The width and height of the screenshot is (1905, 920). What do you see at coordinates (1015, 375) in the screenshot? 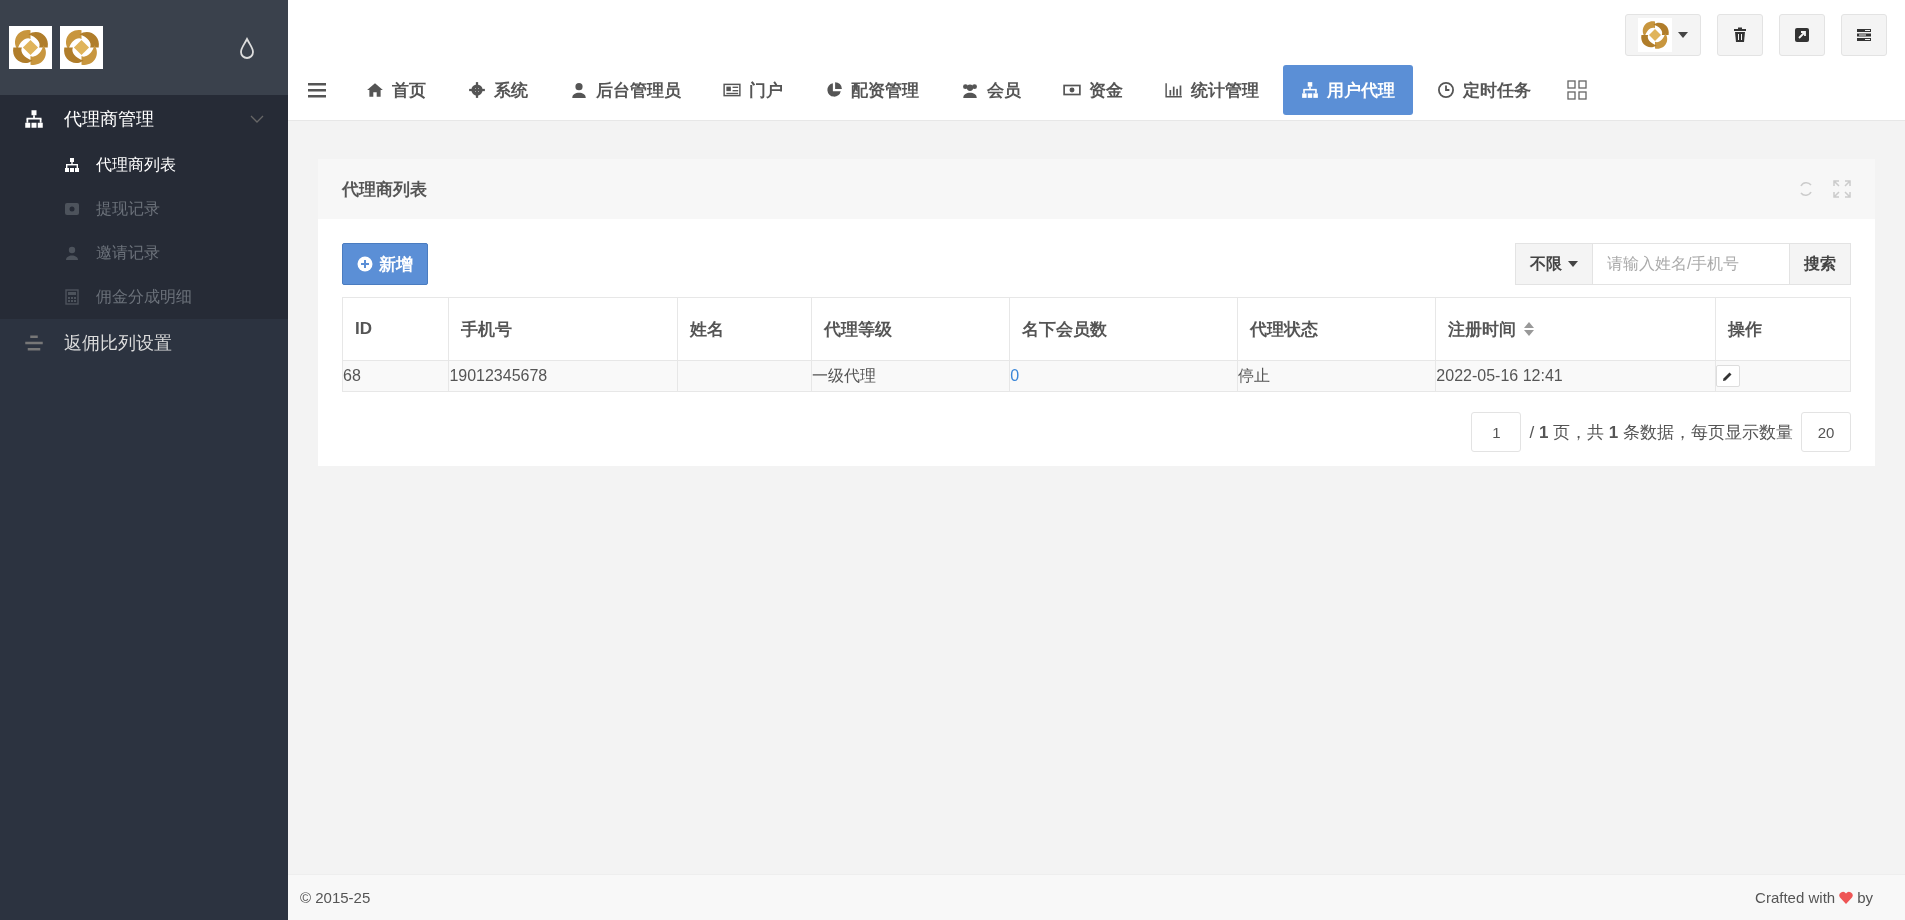
I see `member-count-link: 0` at bounding box center [1015, 375].